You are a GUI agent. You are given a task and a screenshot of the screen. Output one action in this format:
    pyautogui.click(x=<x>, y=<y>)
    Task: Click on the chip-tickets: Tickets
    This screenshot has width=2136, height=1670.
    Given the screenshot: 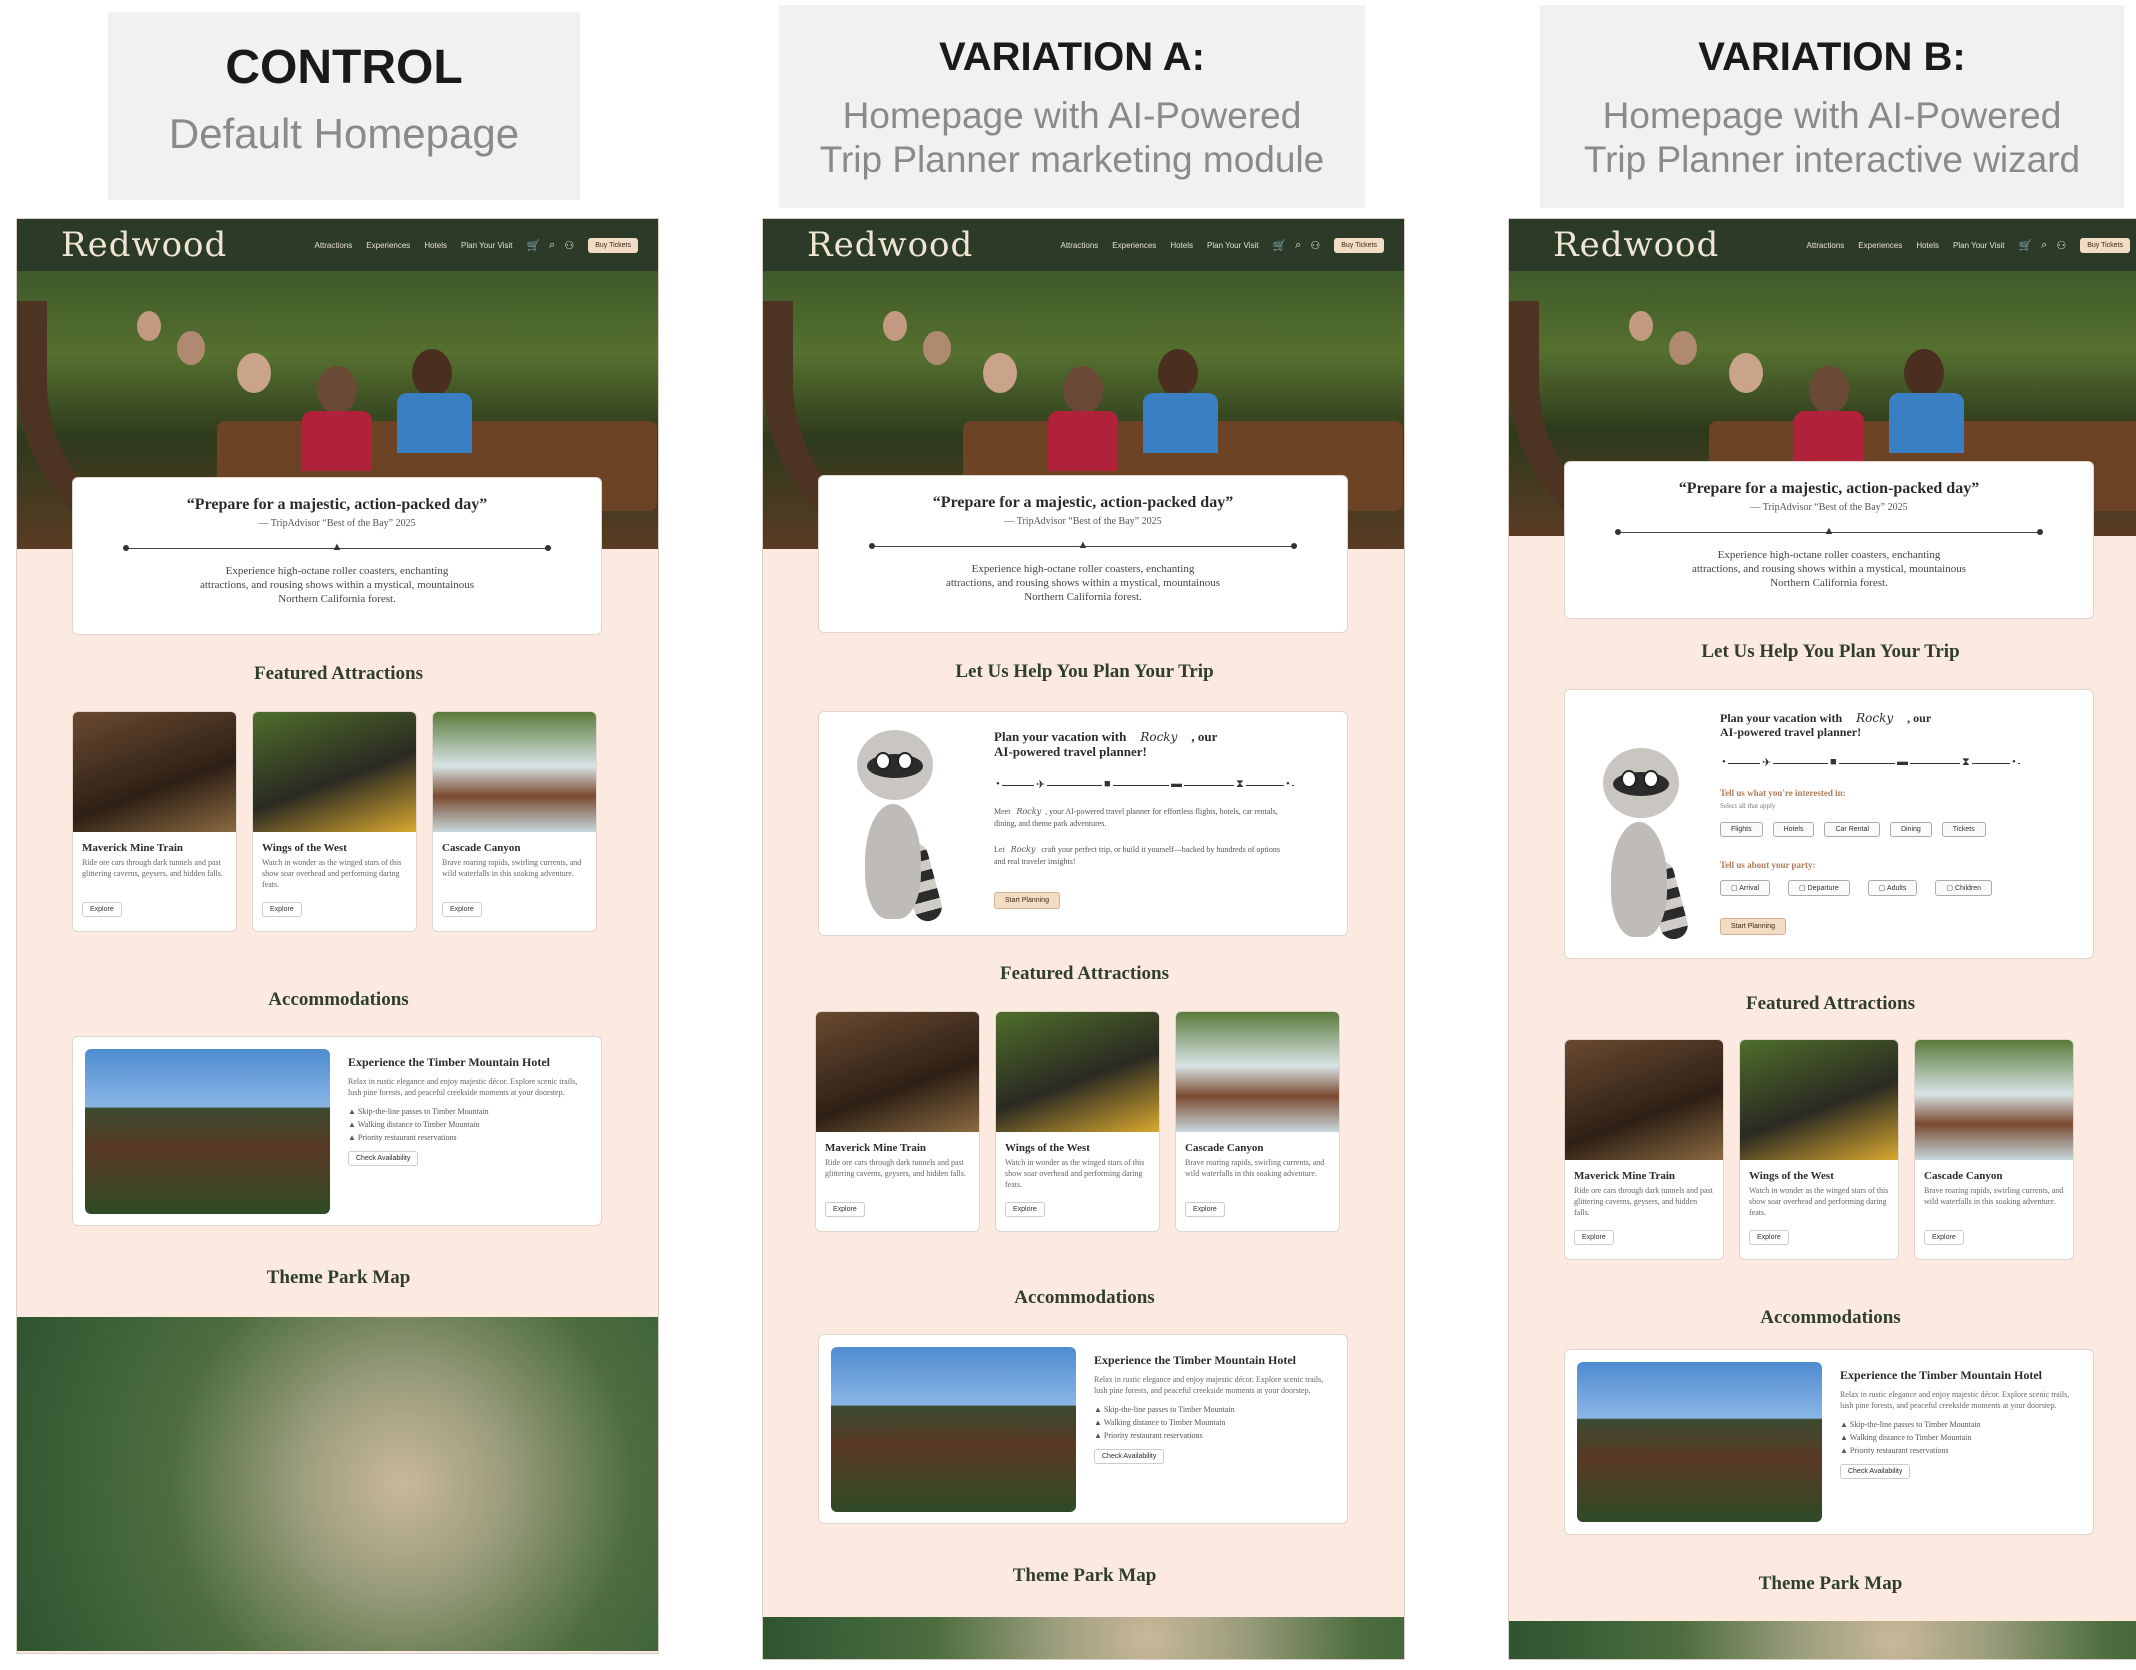 What is the action you would take?
    pyautogui.click(x=1963, y=829)
    